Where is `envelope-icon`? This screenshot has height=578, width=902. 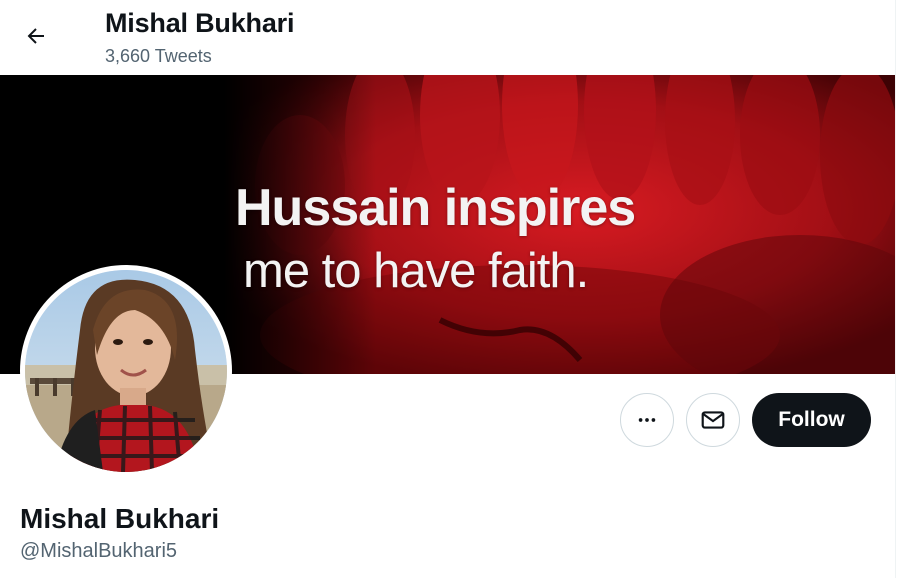 envelope-icon is located at coordinates (713, 420).